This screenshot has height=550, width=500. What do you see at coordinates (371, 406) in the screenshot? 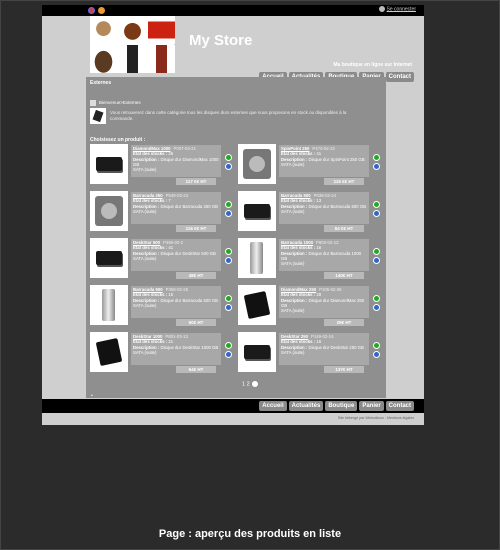
I see `footer-nav-cart: Panier` at bounding box center [371, 406].